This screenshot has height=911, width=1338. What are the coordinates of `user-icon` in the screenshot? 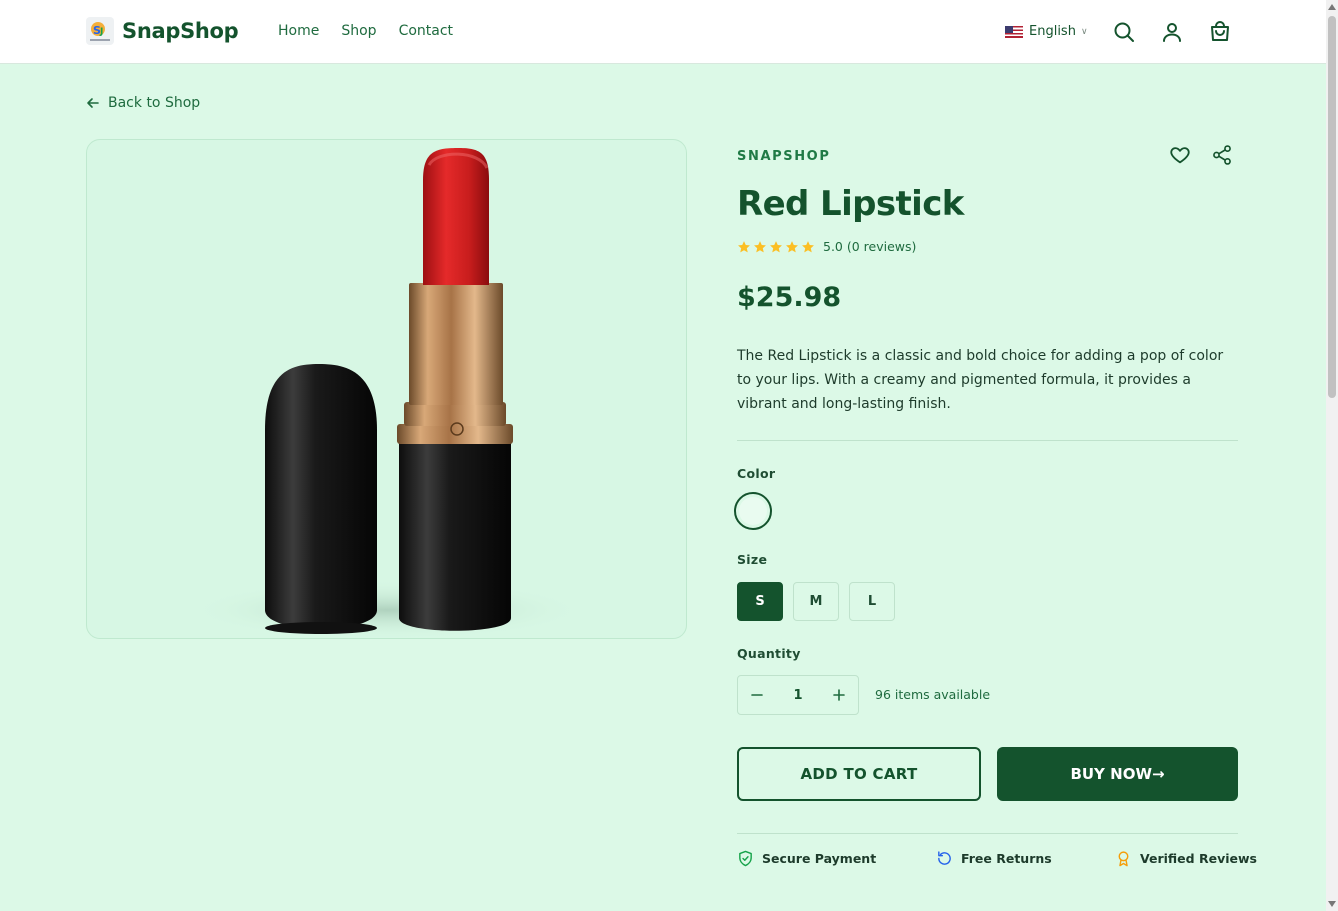 It's located at (1172, 32).